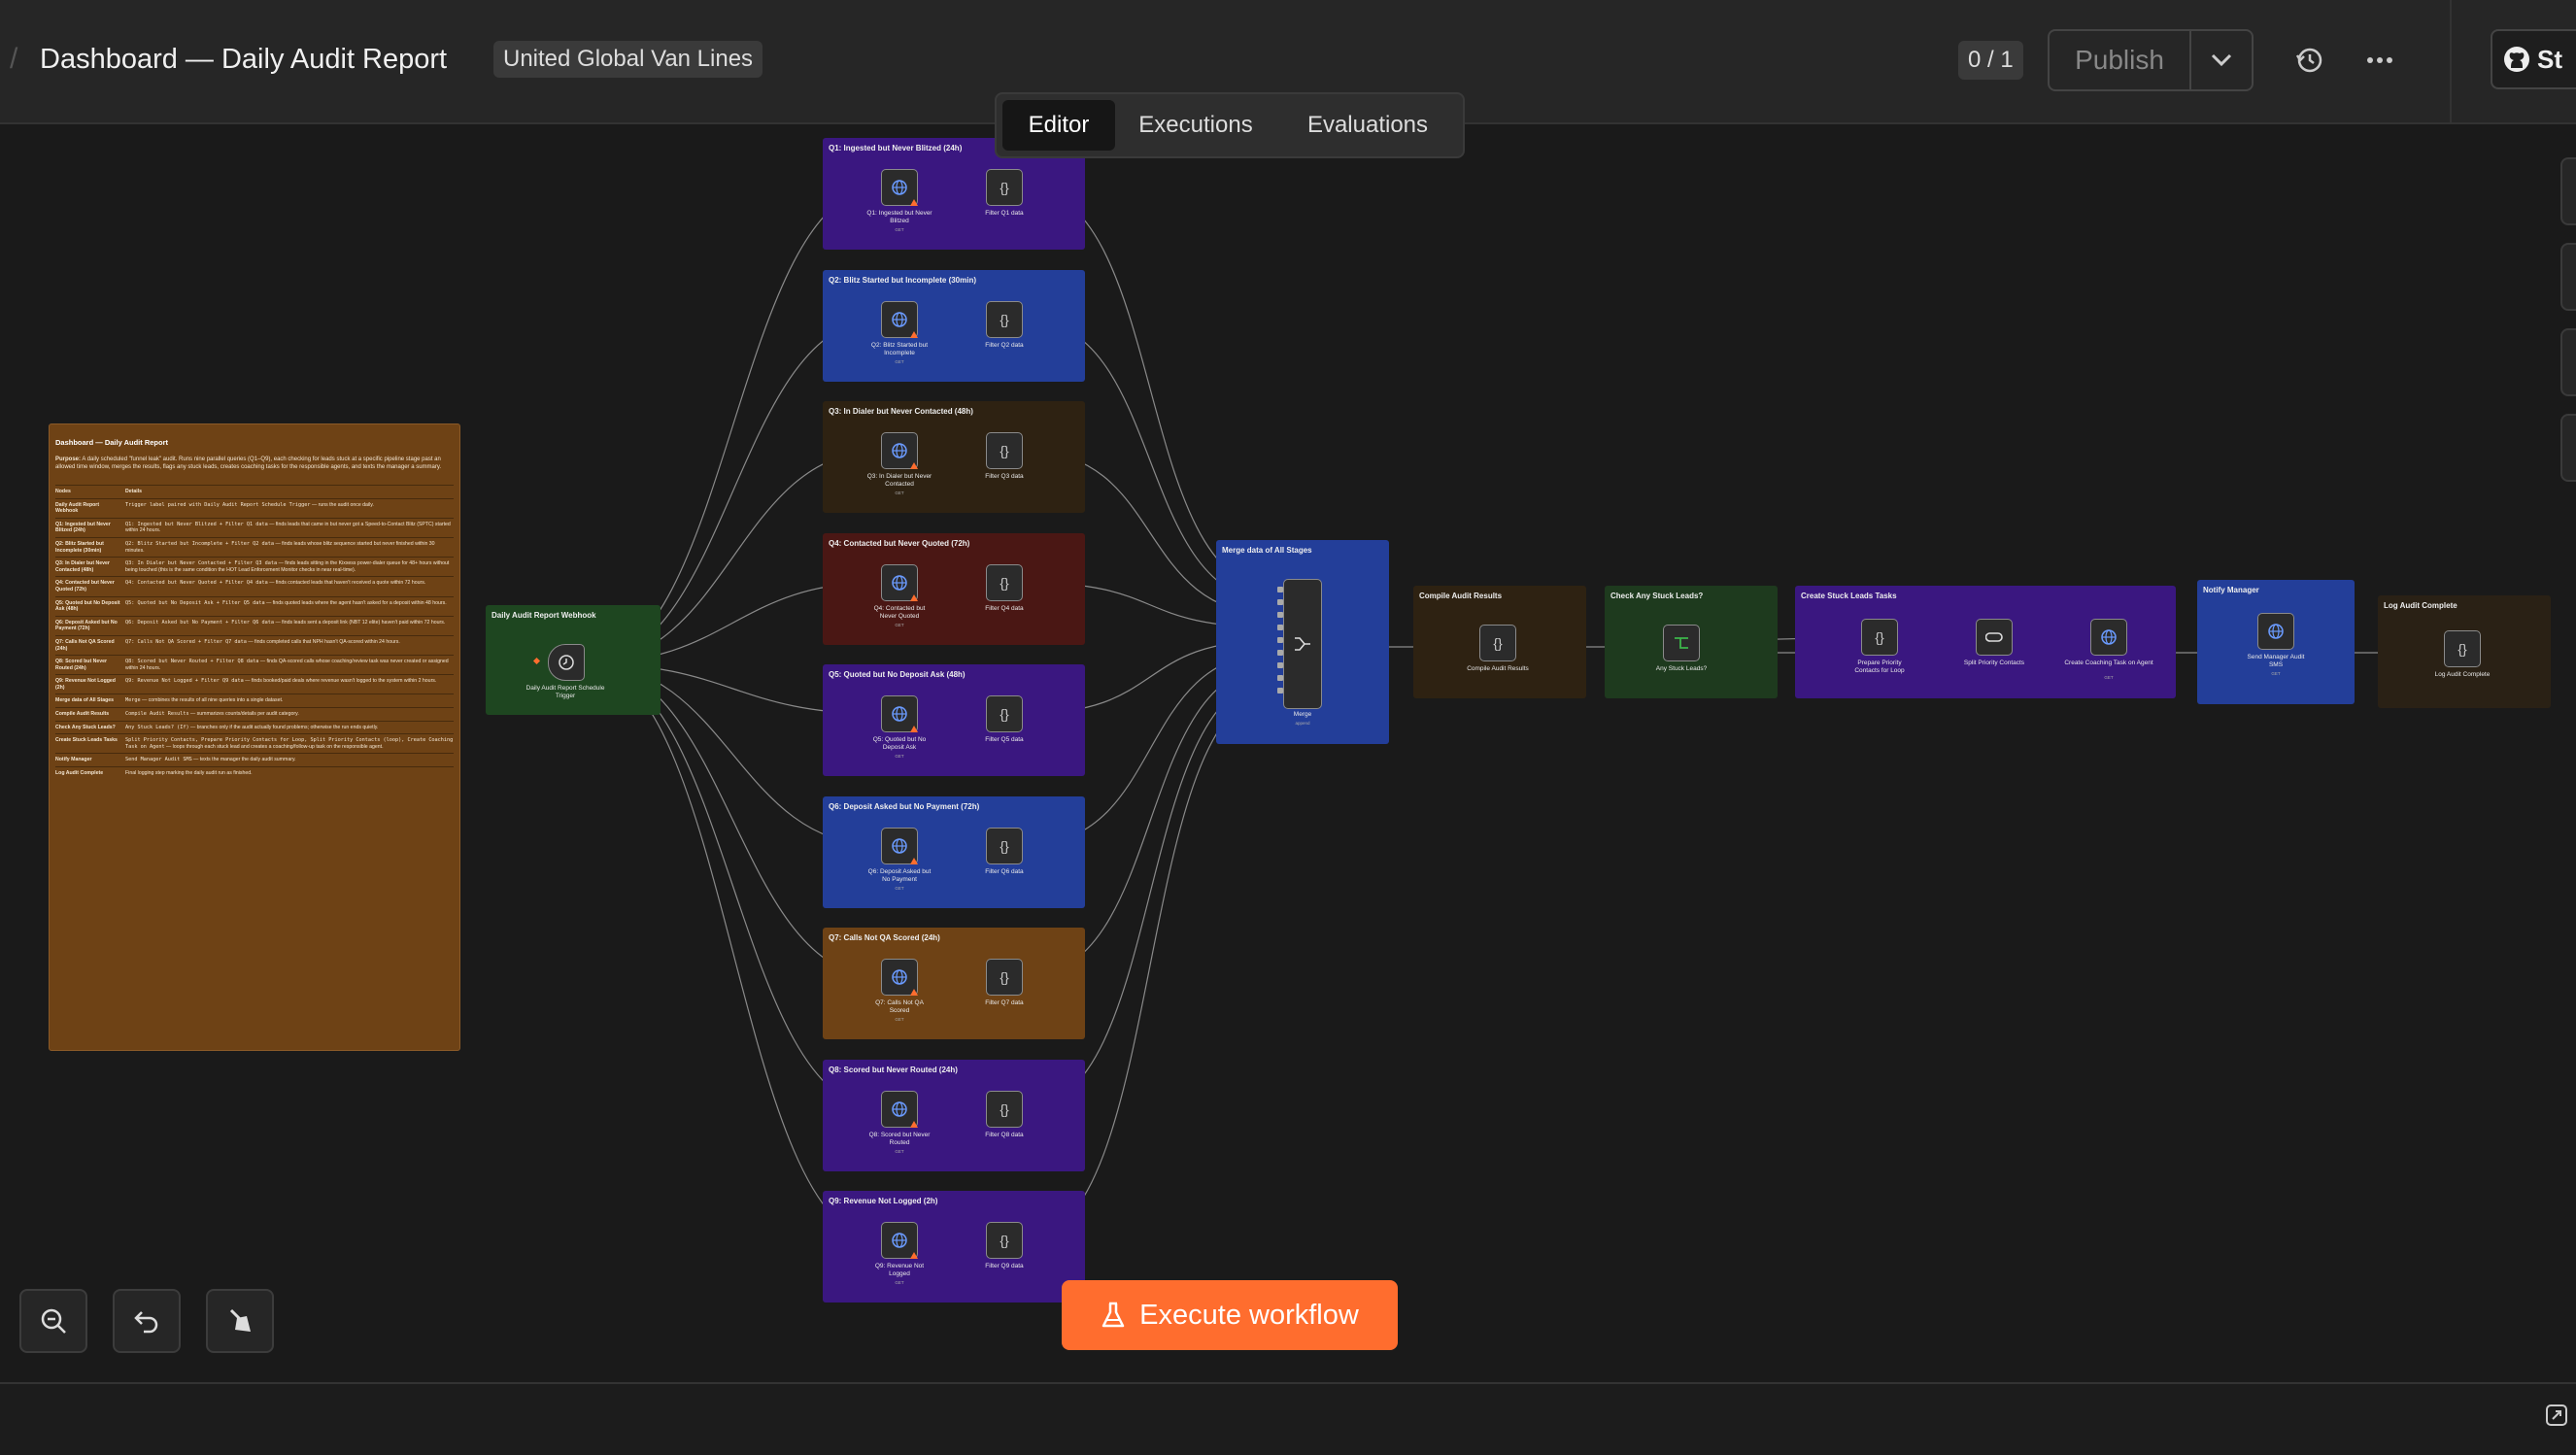 Image resolution: width=2576 pixels, height=1455 pixels. I want to click on log-audit-complete-node: {}, so click(2462, 648).